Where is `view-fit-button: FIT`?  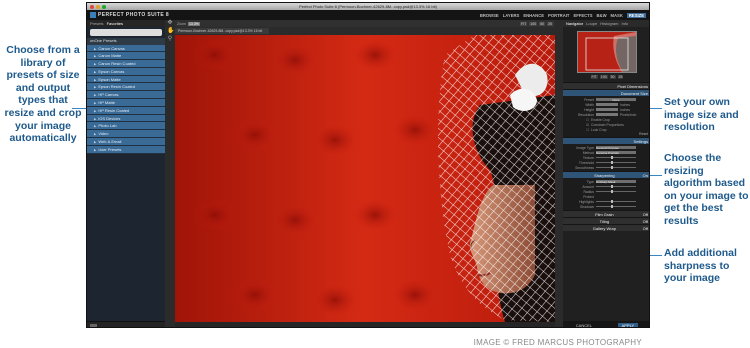 view-fit-button: FIT is located at coordinates (524, 23).